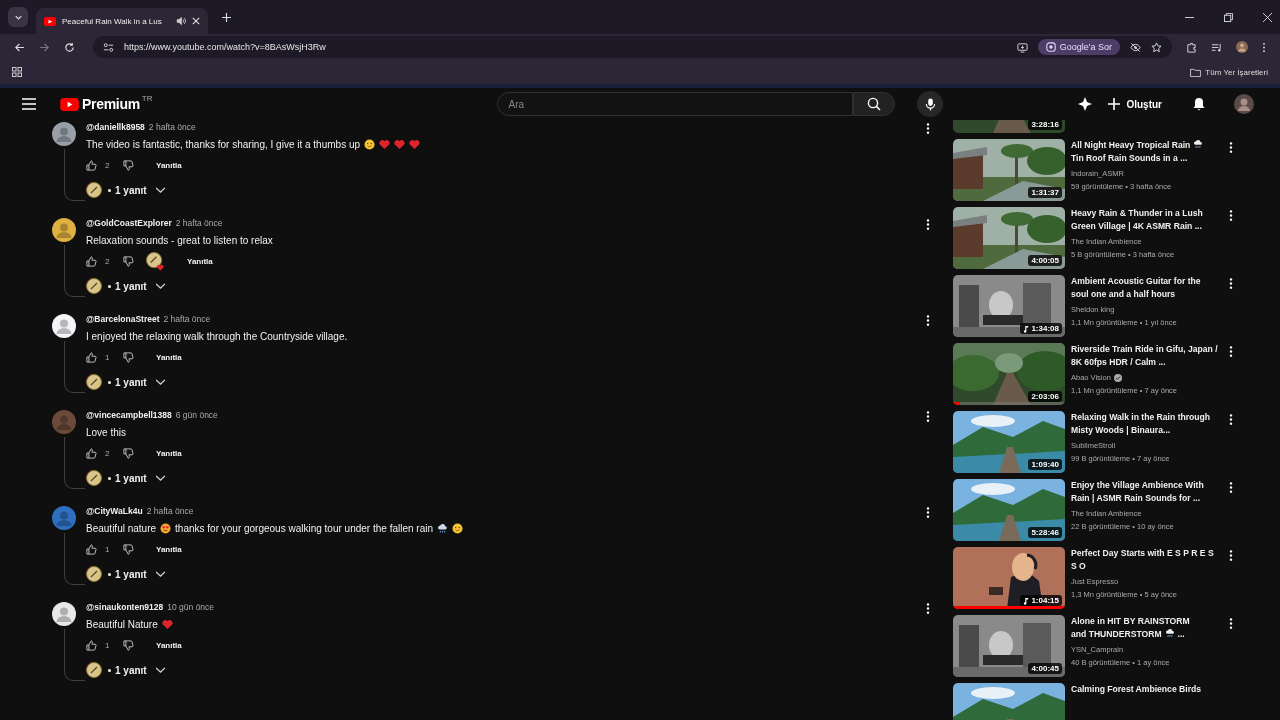  I want to click on create-button: Oluştur, so click(1135, 104).